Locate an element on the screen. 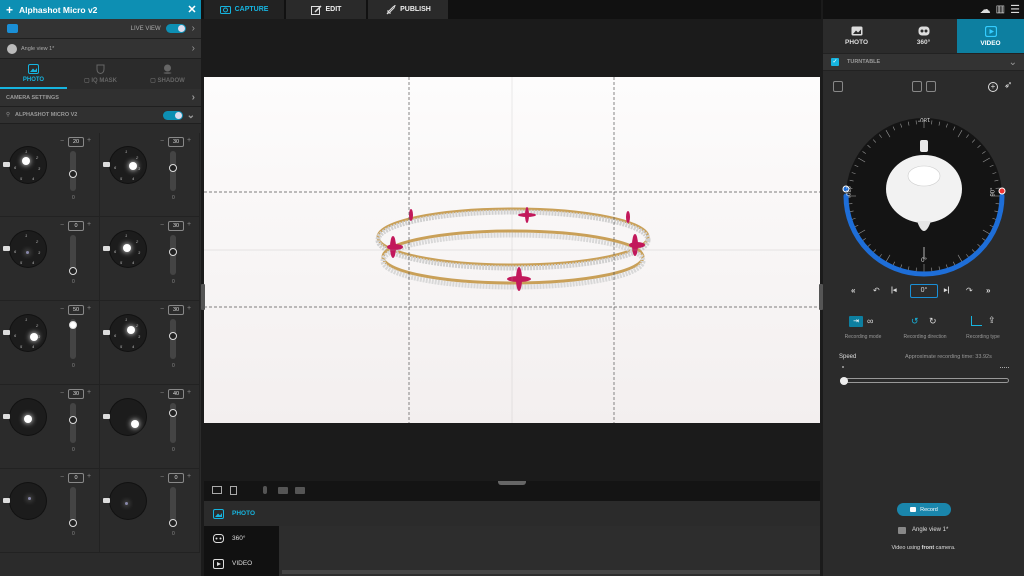  type-export-icon: ⇪ is located at coordinates (992, 320).